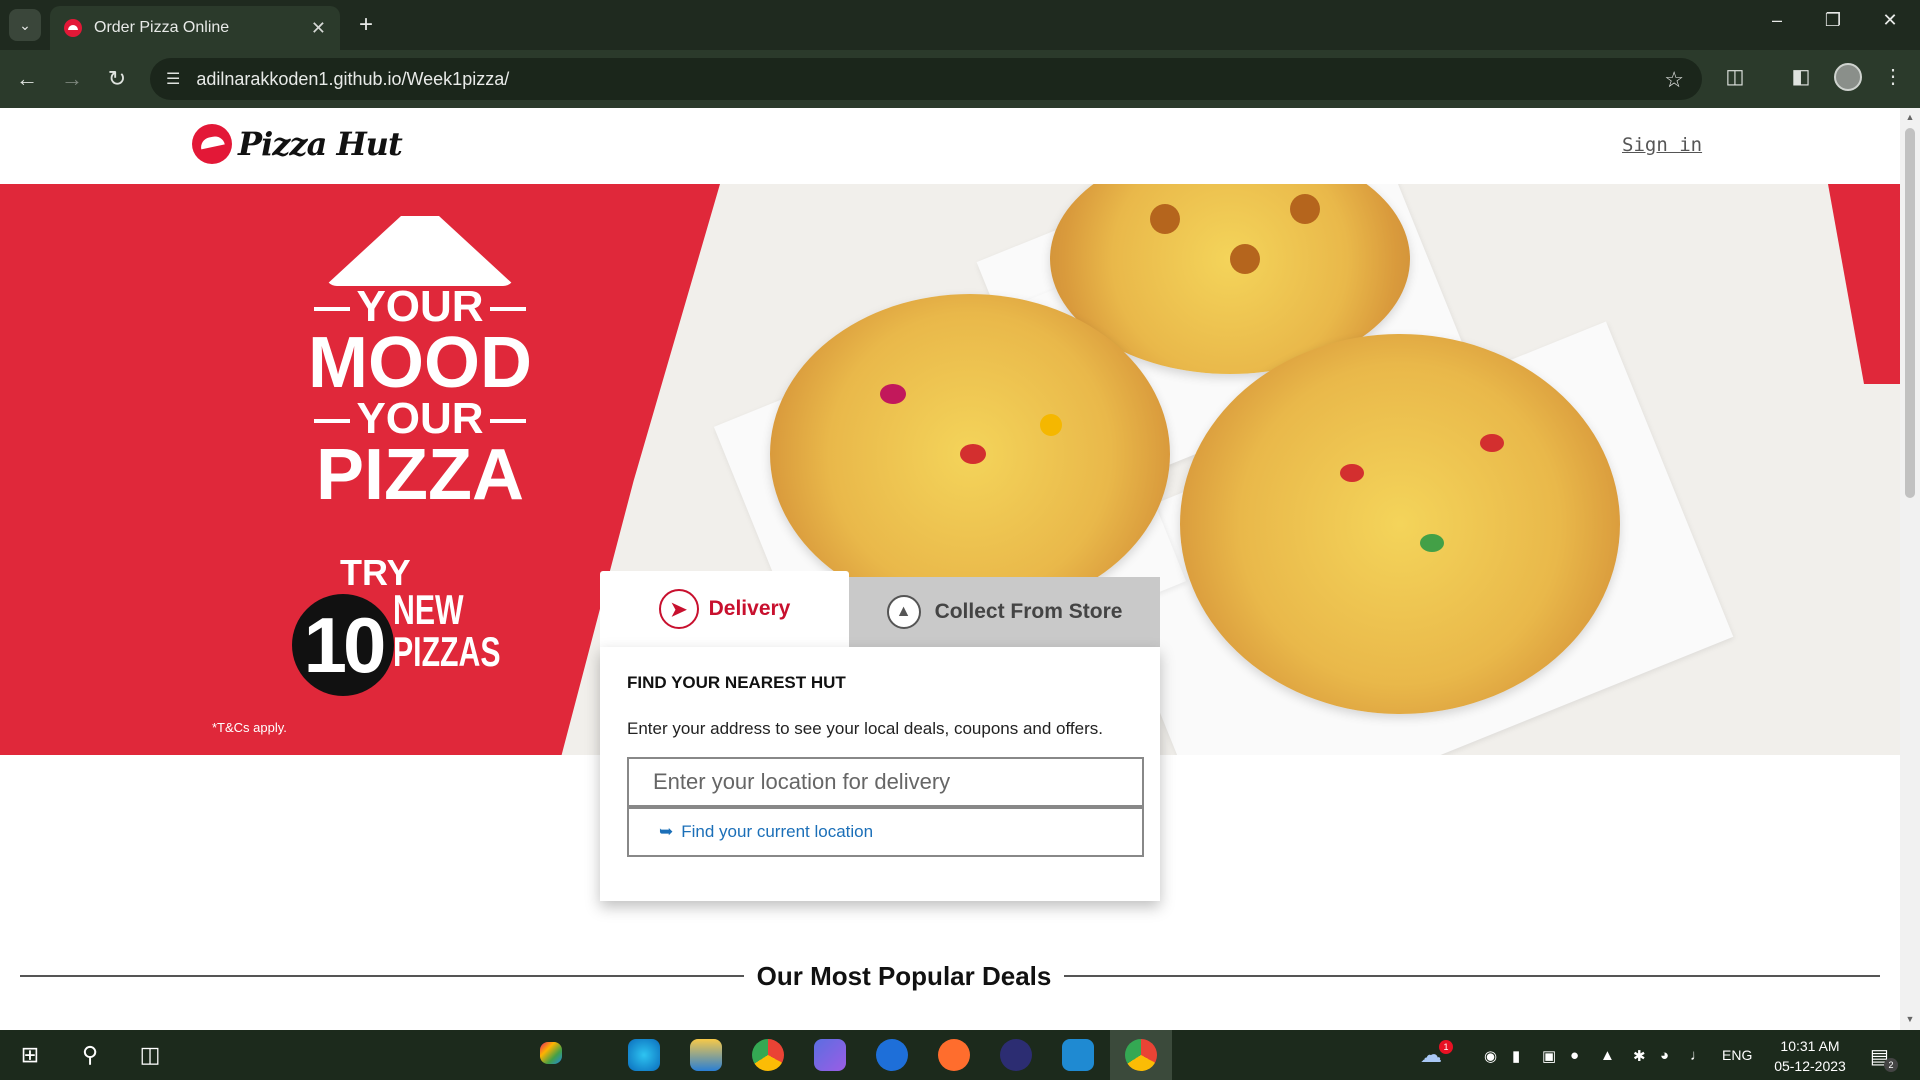 The height and width of the screenshot is (1080, 1920). I want to click on clock-date: 05-12-2023, so click(1810, 1066).